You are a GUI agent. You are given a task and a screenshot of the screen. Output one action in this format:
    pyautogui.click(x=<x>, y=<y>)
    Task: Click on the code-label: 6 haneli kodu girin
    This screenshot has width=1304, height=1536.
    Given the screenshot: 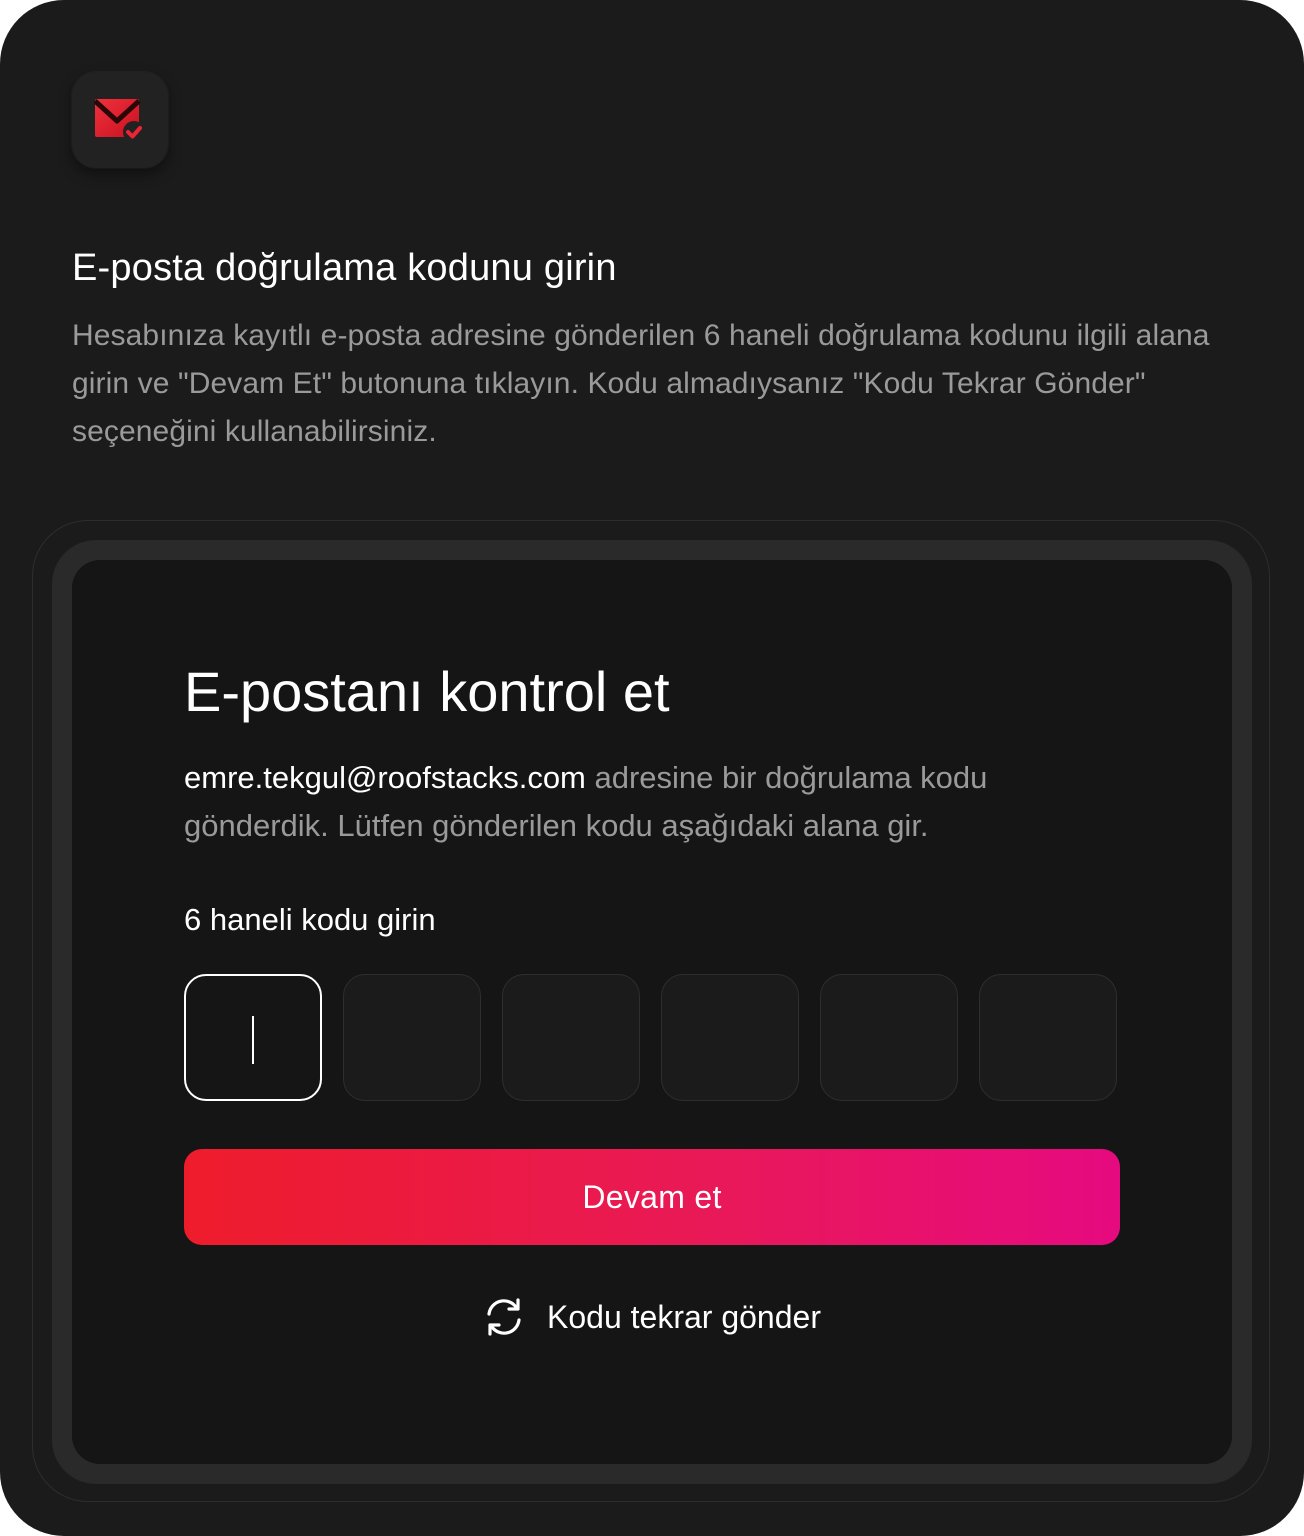 What is the action you would take?
    pyautogui.click(x=310, y=919)
    